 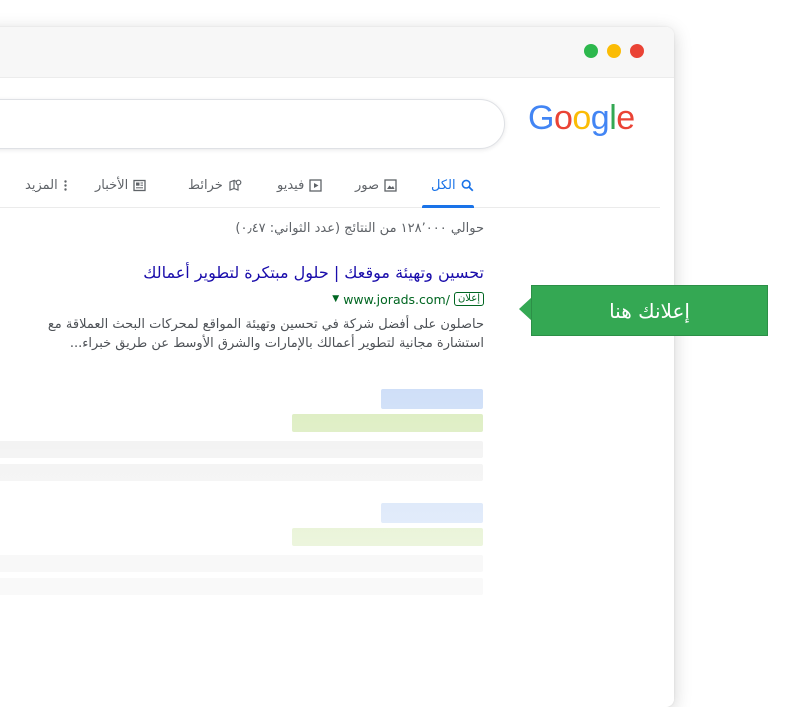 What do you see at coordinates (235, 185) in the screenshot?
I see `map-icon` at bounding box center [235, 185].